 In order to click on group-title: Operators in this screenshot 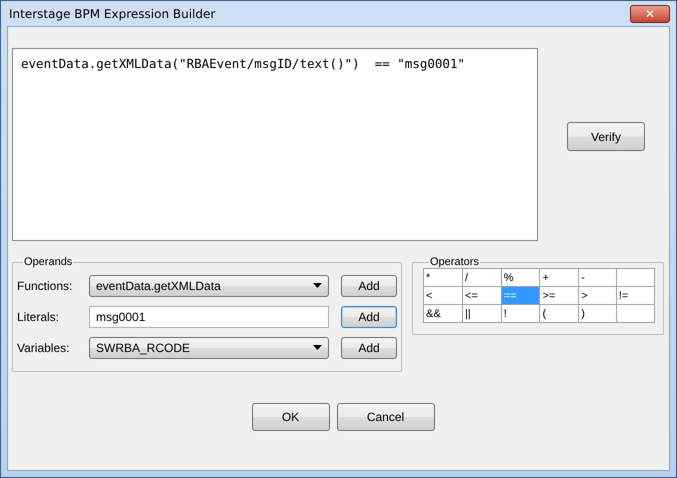, I will do `click(454, 262)`.